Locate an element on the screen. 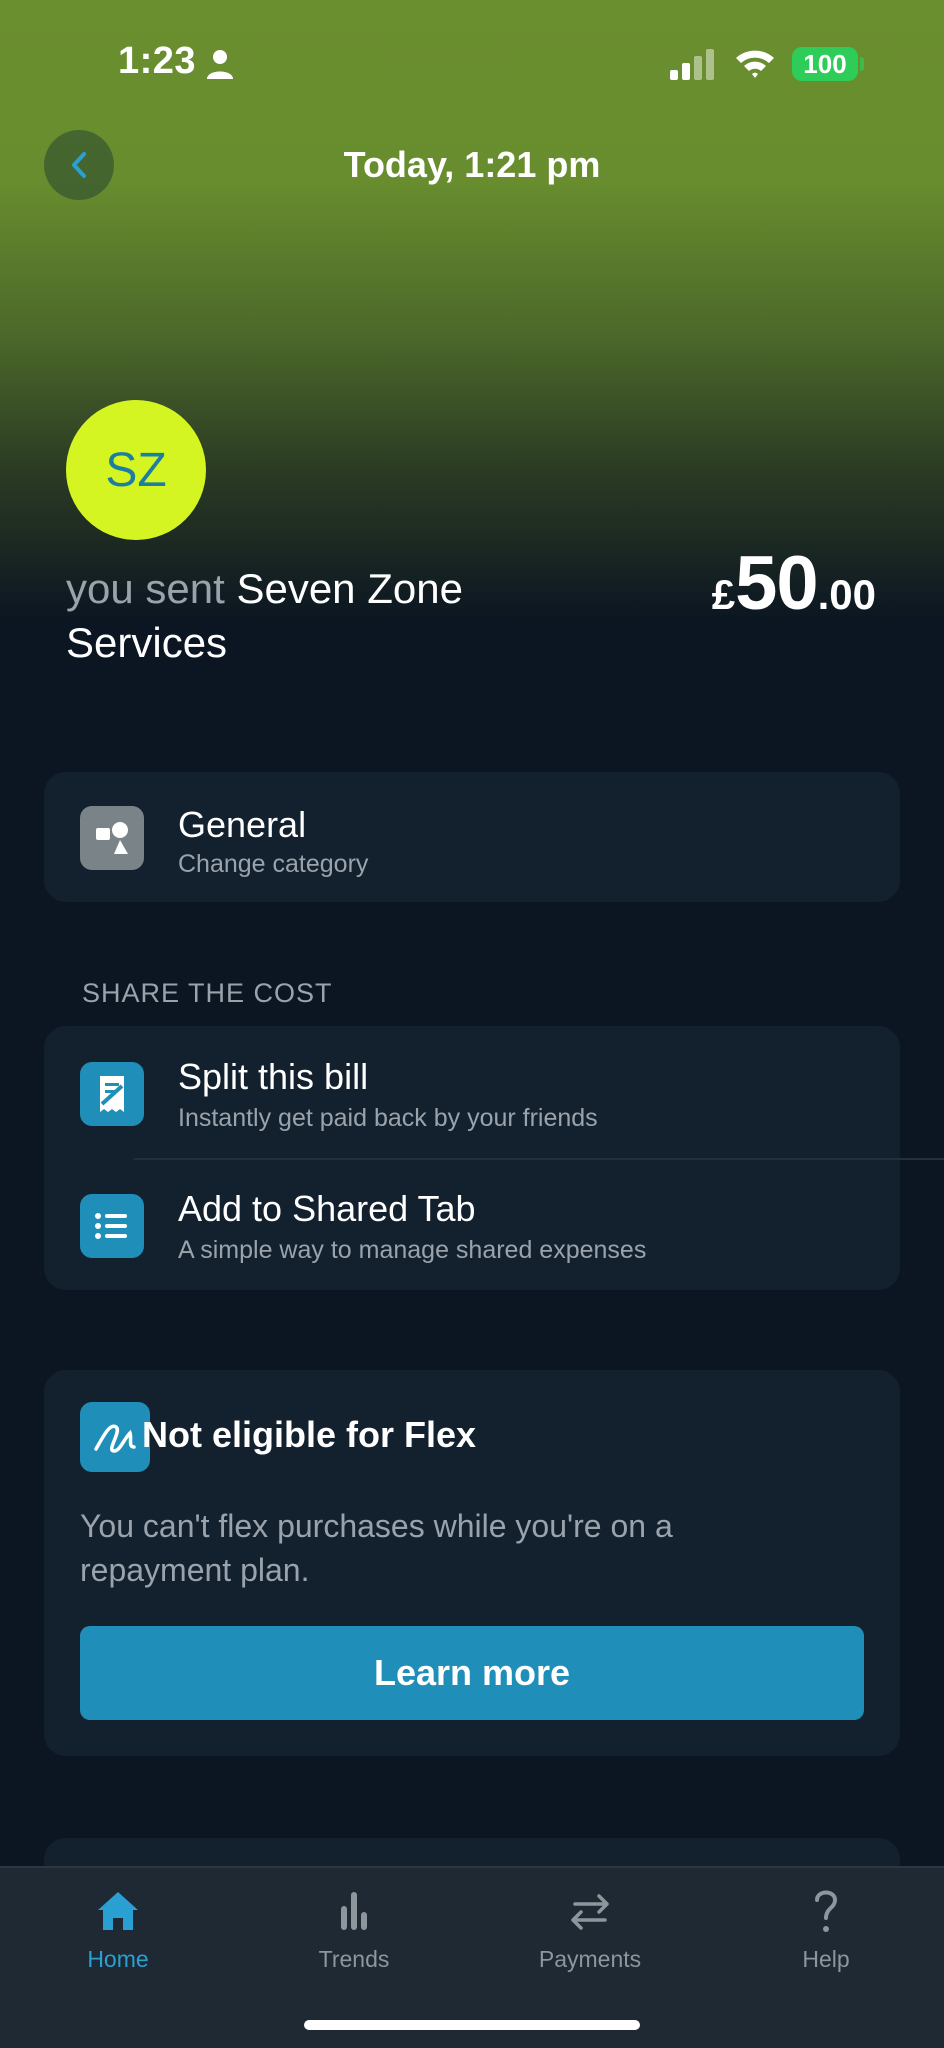 The height and width of the screenshot is (2048, 944). tab-payments: Payments is located at coordinates (590, 1933).